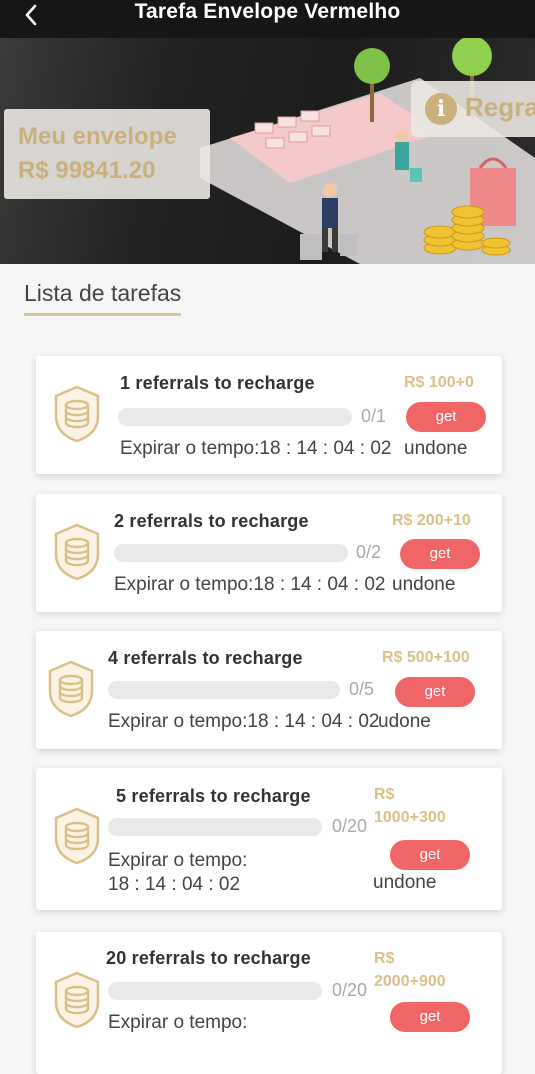 This screenshot has width=535, height=1074. Describe the element at coordinates (107, 154) in the screenshot. I see `balance-card: Meu envelope R$ 99841.20` at that location.